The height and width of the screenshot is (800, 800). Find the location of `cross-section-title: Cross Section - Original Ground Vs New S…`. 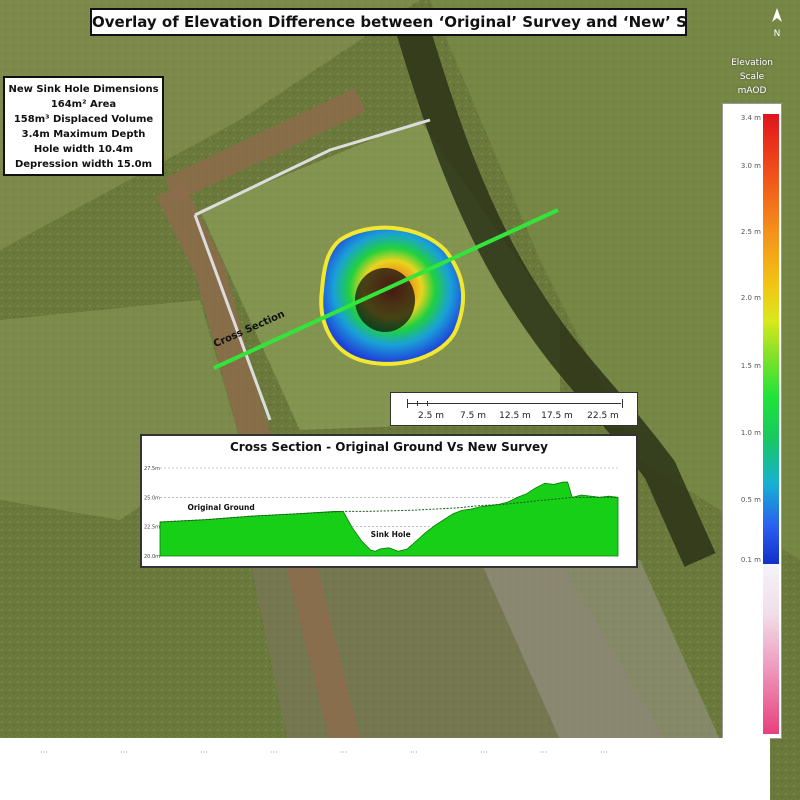

cross-section-title: Cross Section - Original Ground Vs New S… is located at coordinates (389, 447).